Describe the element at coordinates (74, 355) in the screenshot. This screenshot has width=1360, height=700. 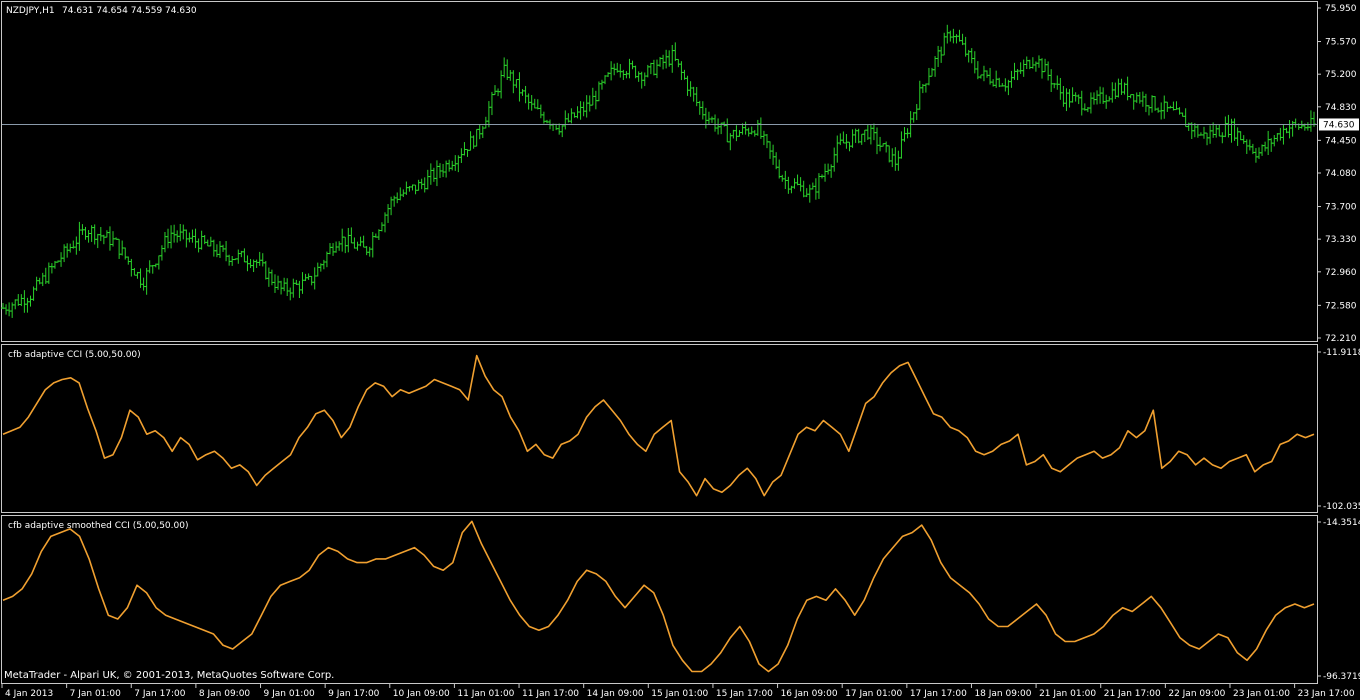
I see `cci-title: cfb adaptive CCI (5.00,50.00)` at that location.